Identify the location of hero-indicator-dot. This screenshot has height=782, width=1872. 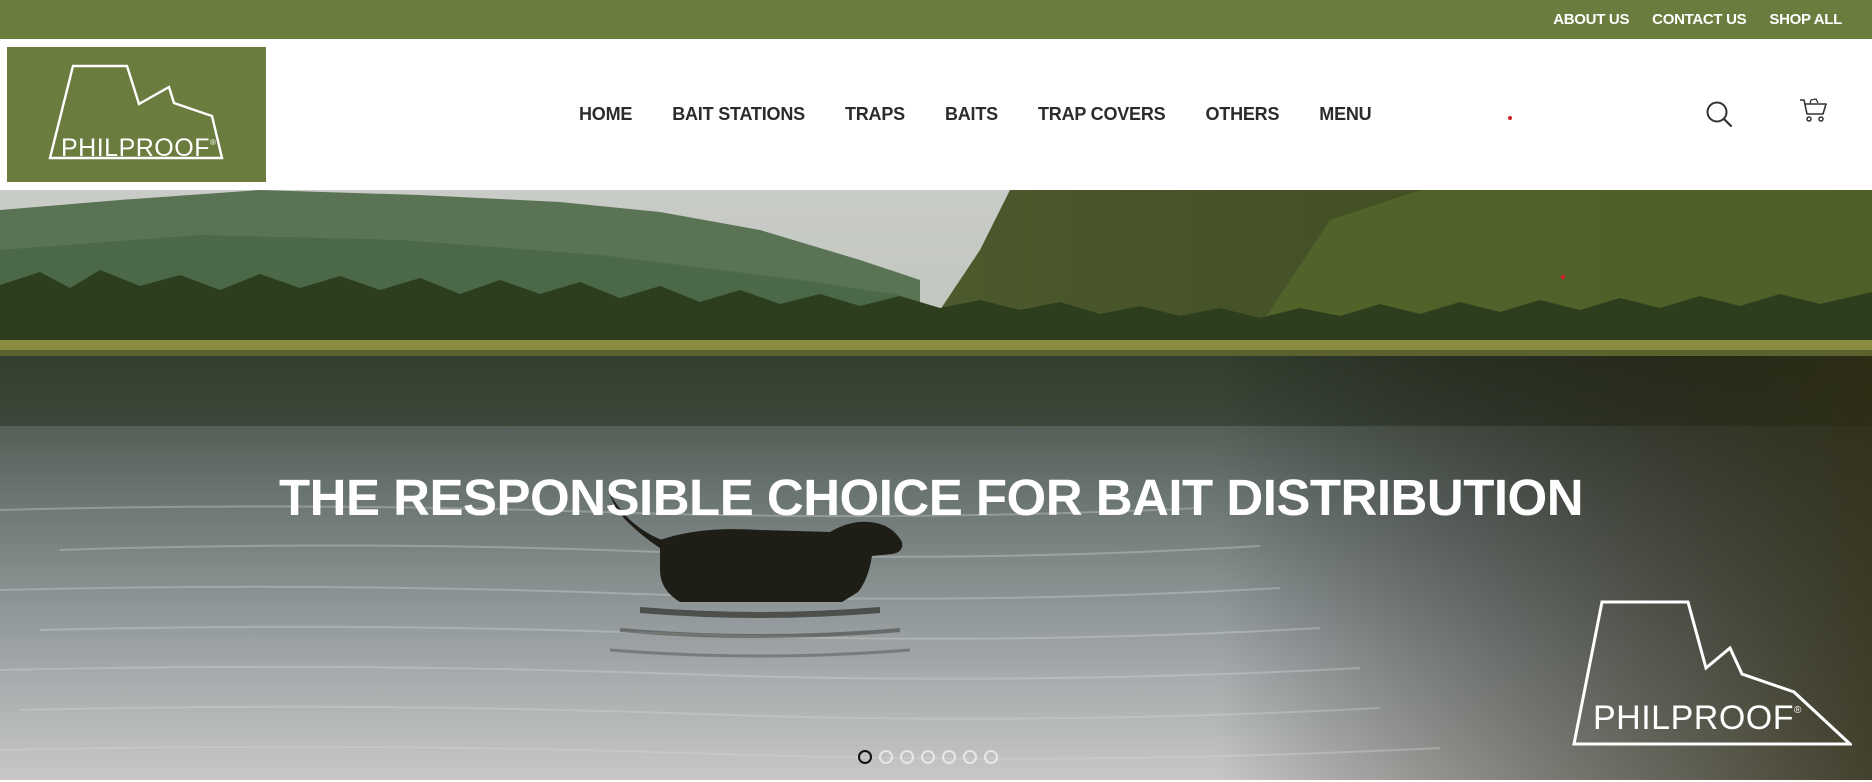
(1563, 277).